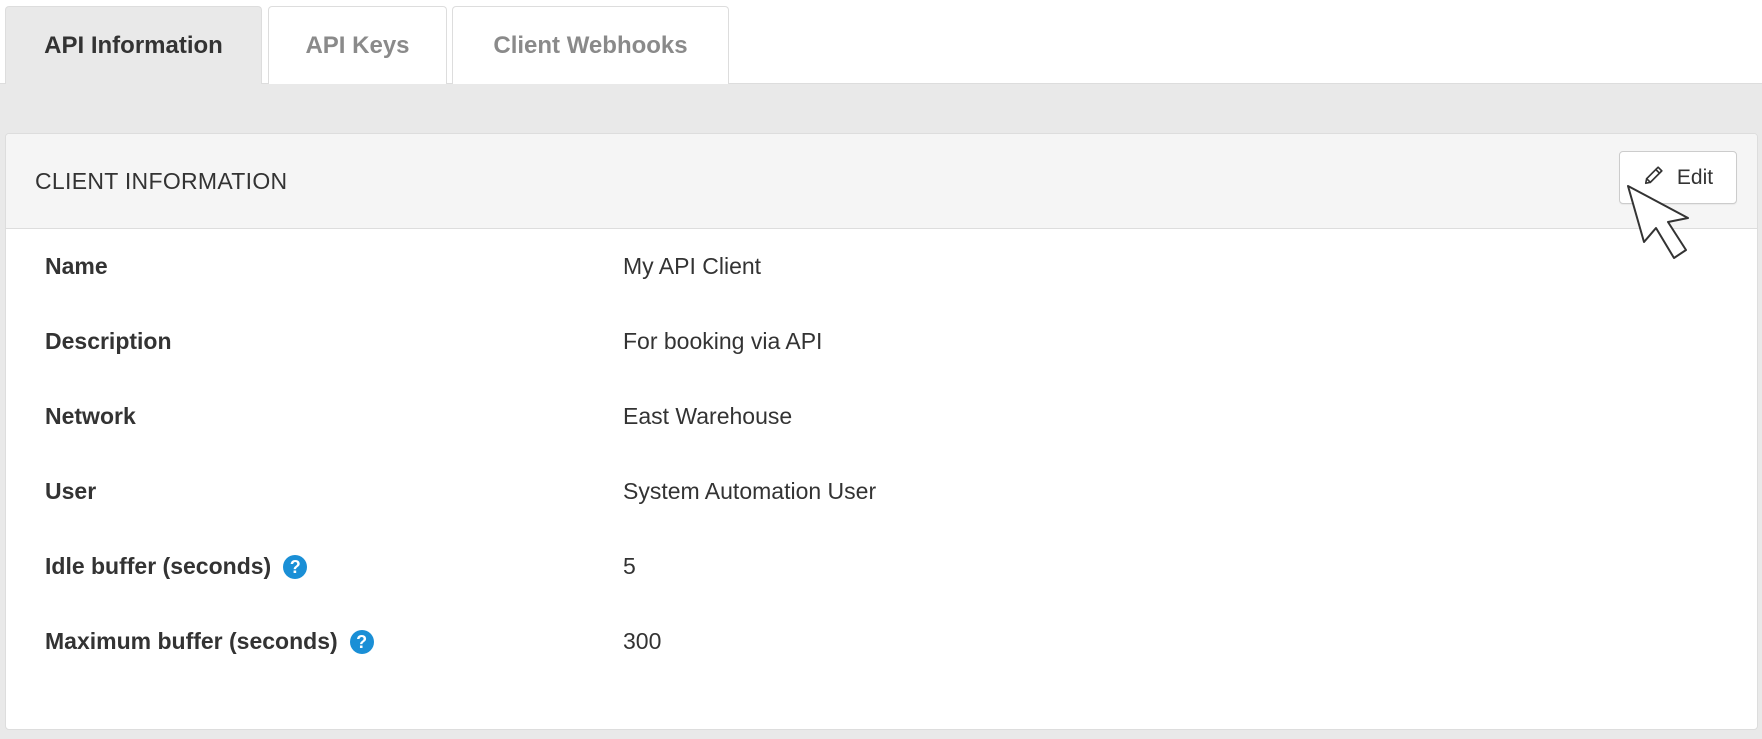 The image size is (1762, 739). I want to click on tab-label: API Information, so click(133, 45).